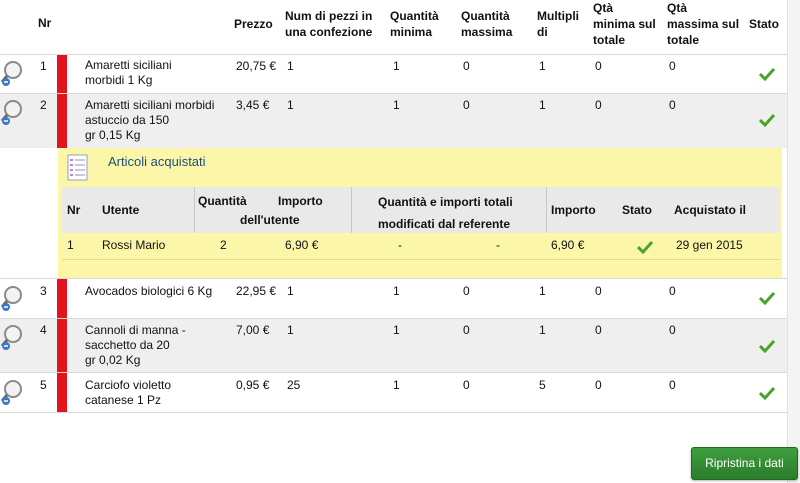 This screenshot has width=800, height=483. Describe the element at coordinates (256, 66) in the screenshot. I see `row-prezzo: 20,75 €` at that location.